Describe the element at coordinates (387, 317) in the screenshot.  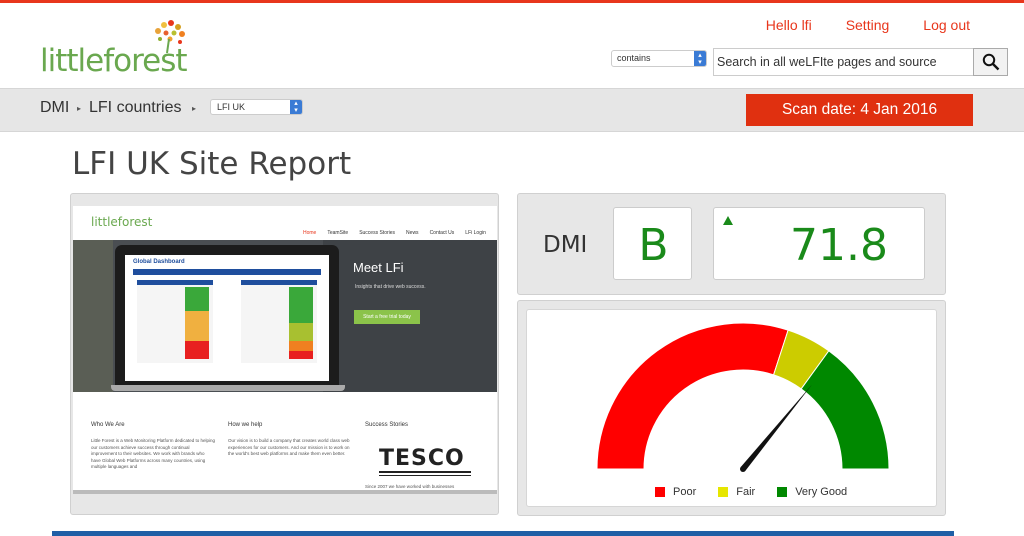
I see `preview-trial-button: Start a free trial today` at that location.